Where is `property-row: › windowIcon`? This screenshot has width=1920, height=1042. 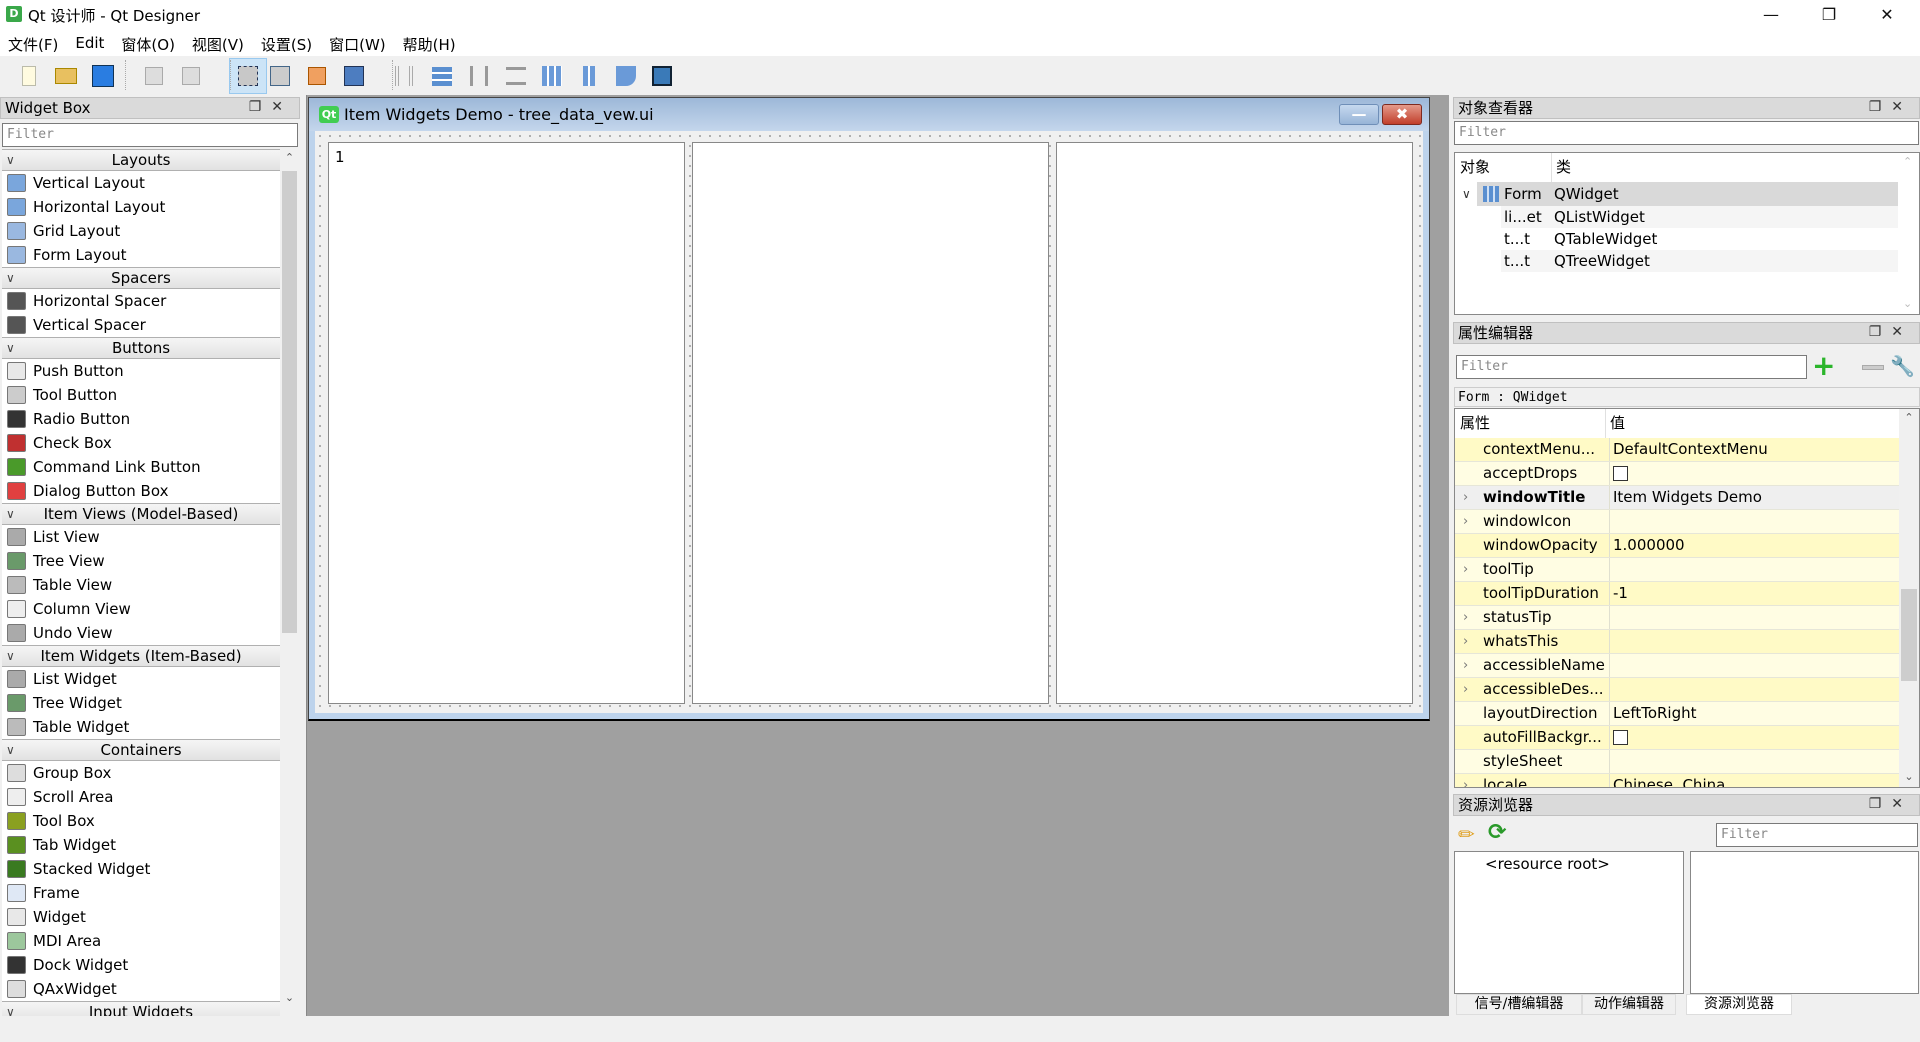
property-row: › windowIcon is located at coordinates (1677, 522).